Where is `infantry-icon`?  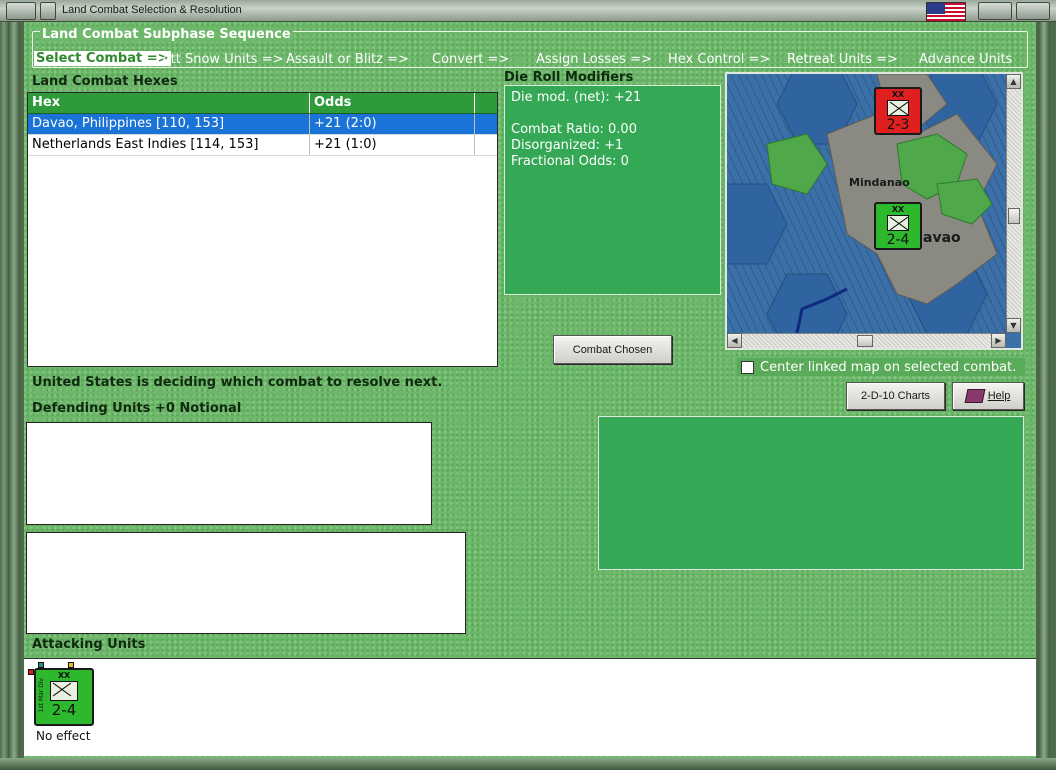 infantry-icon is located at coordinates (898, 108).